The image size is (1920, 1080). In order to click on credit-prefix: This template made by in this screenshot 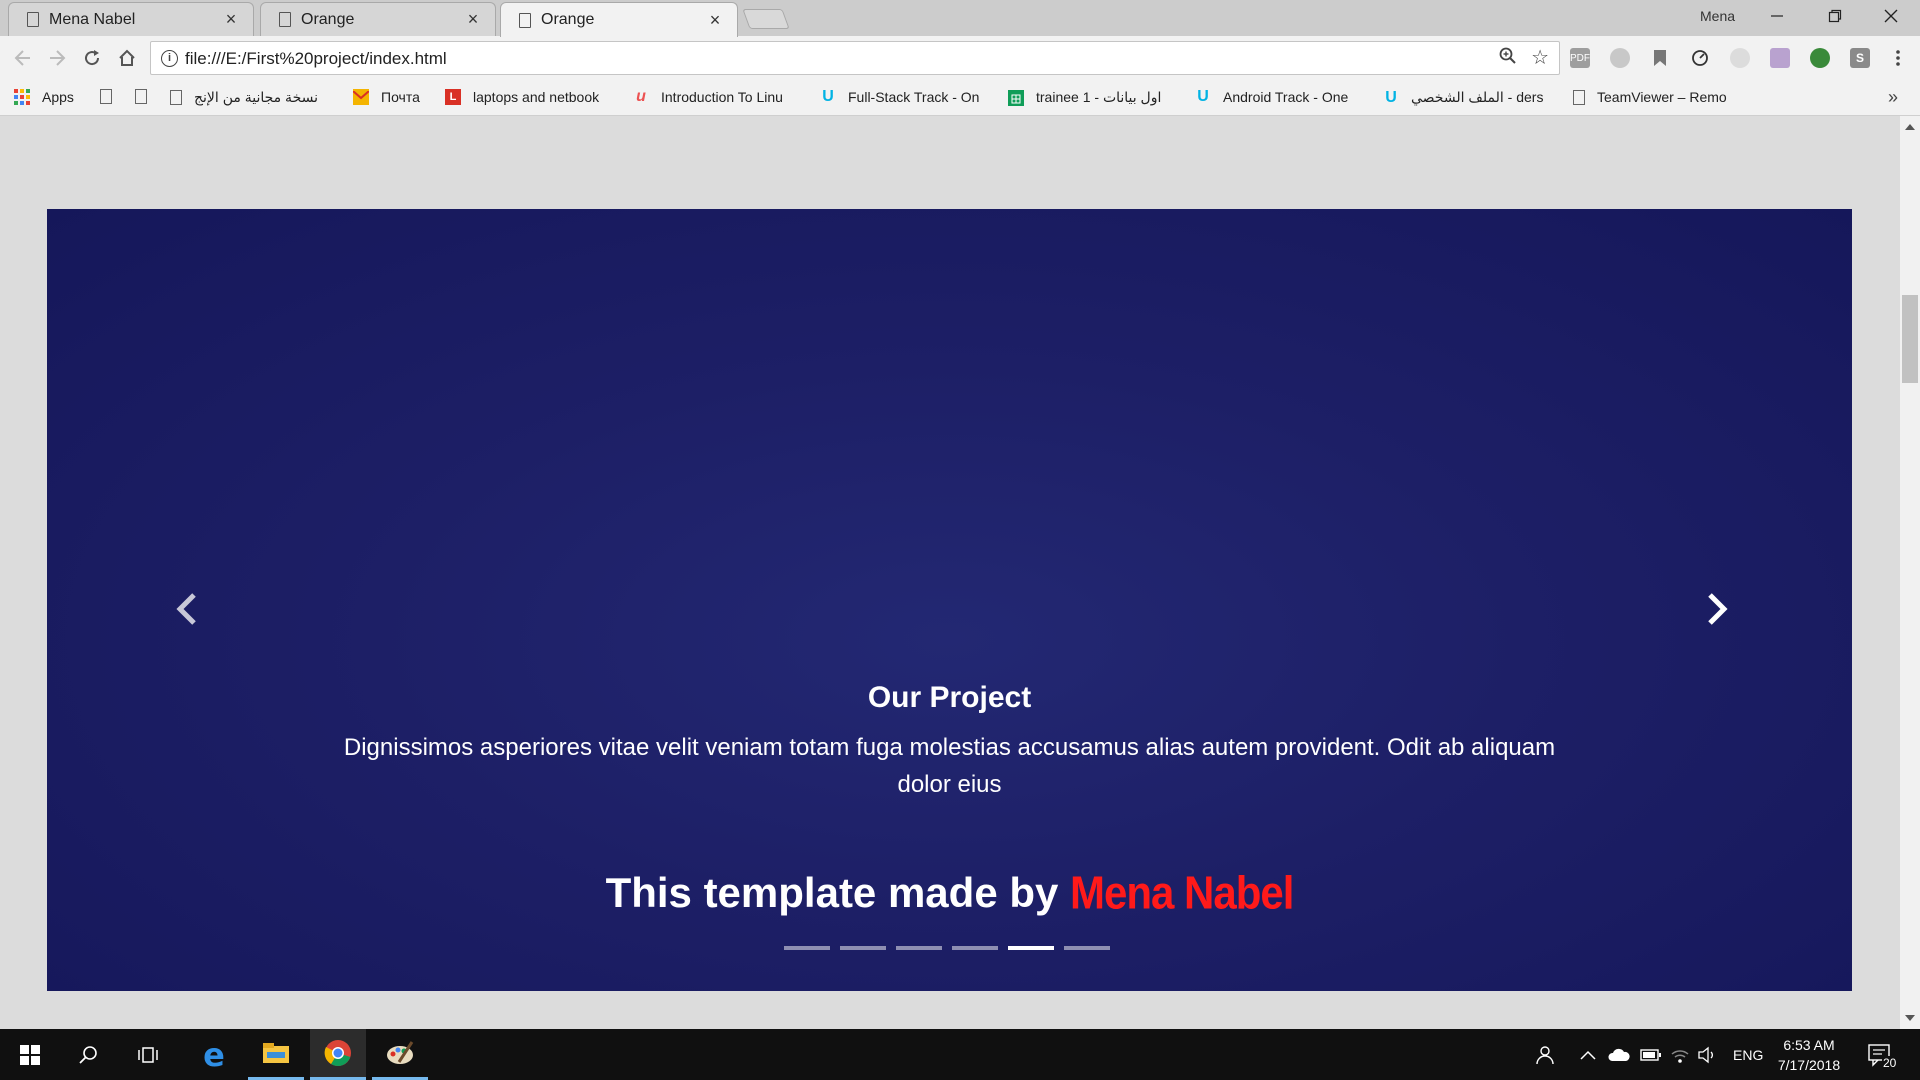, I will do `click(832, 892)`.